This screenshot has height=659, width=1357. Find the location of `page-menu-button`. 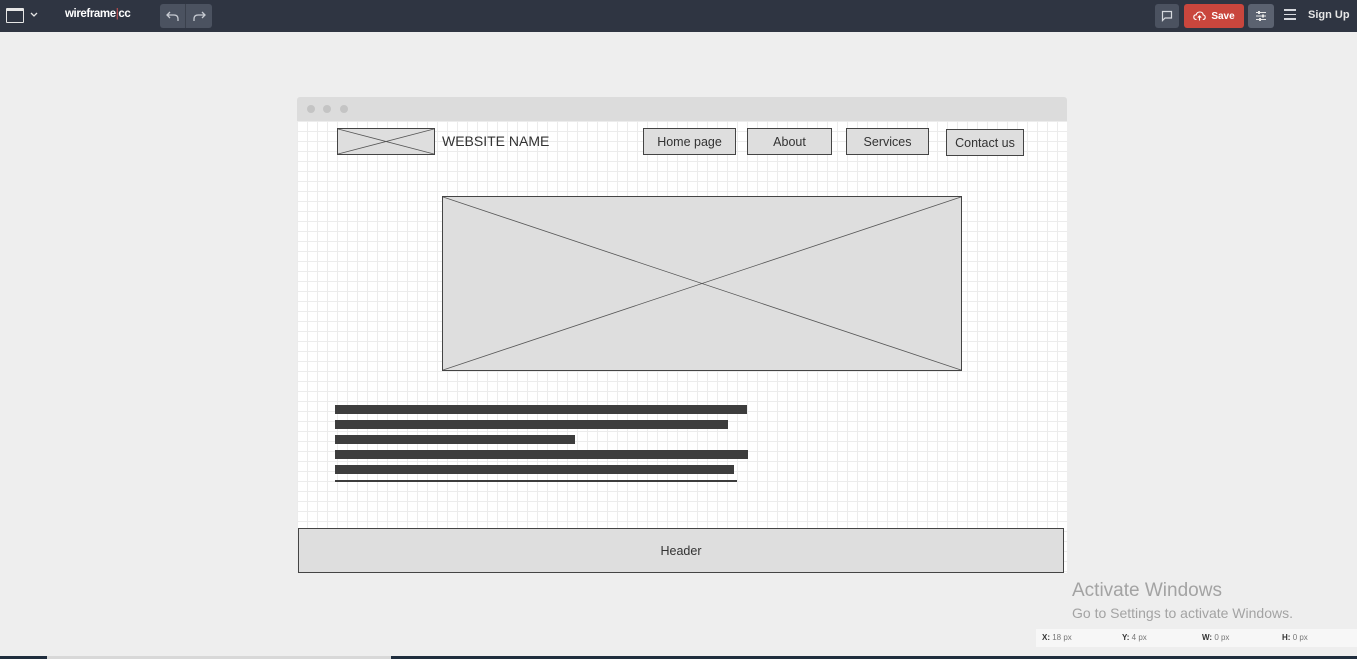

page-menu-button is located at coordinates (23, 16).